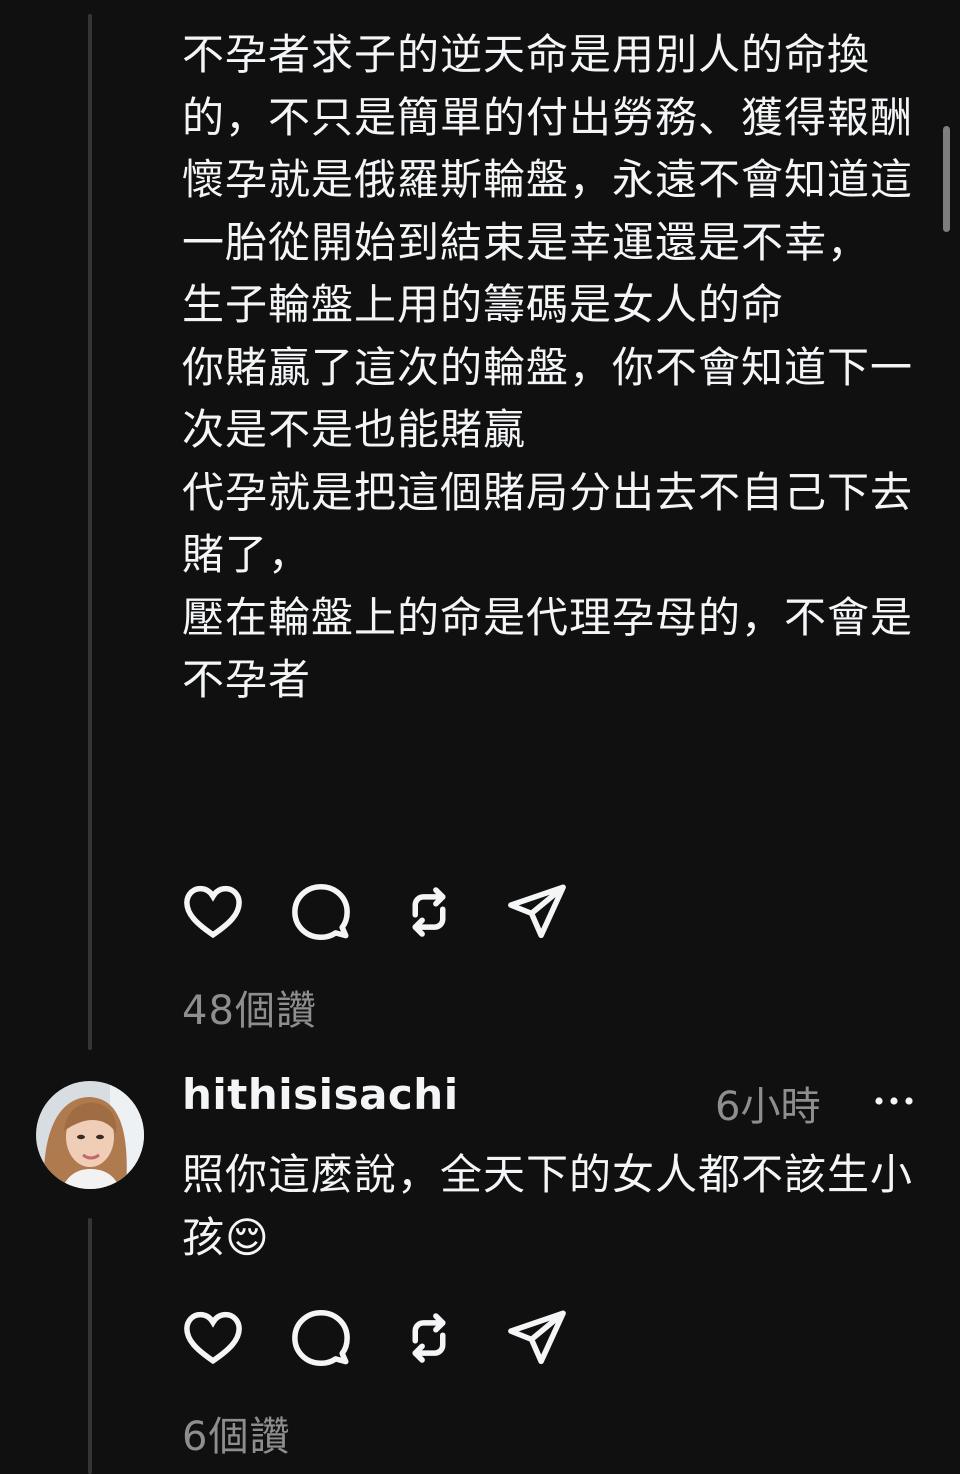  Describe the element at coordinates (548, 1206) in the screenshot. I see `reply-body-text: 照你這麼說，全天下的女人都不該生小孩😌` at that location.